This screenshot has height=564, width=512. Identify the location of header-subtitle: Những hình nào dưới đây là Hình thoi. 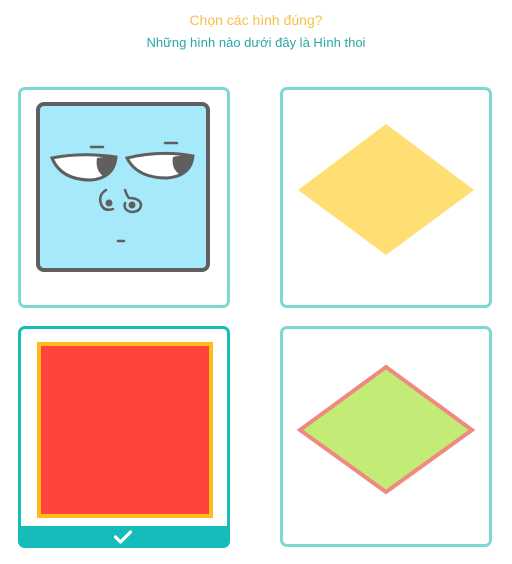
(256, 42).